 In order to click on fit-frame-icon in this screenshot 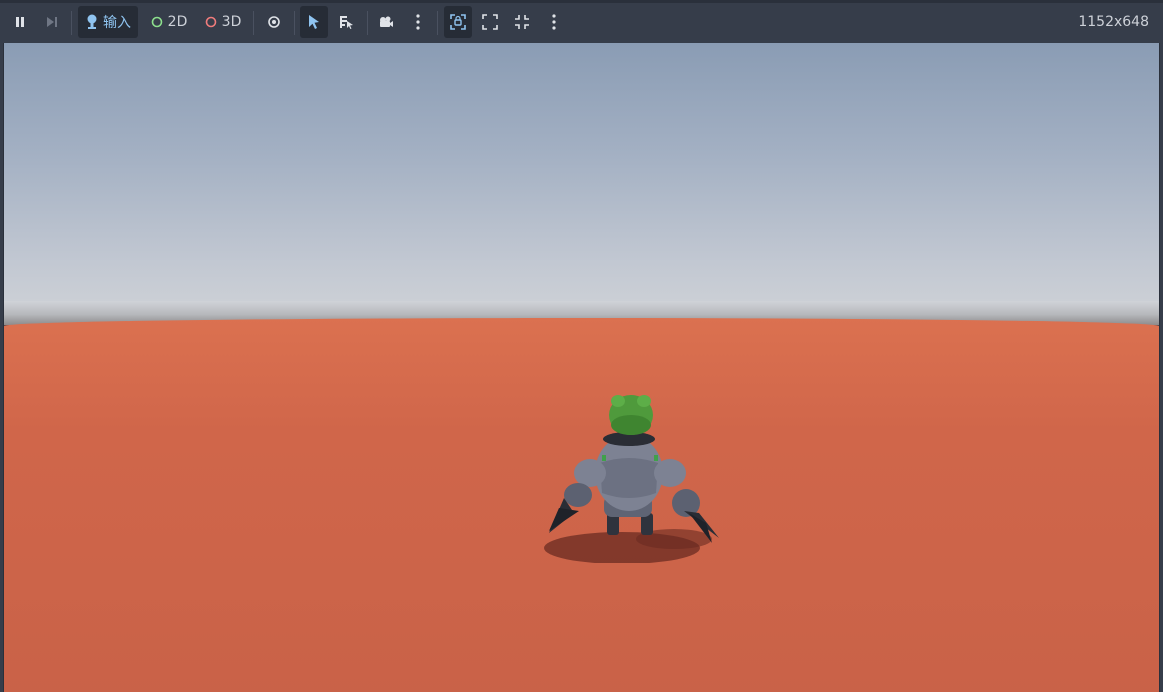, I will do `click(490, 22)`.